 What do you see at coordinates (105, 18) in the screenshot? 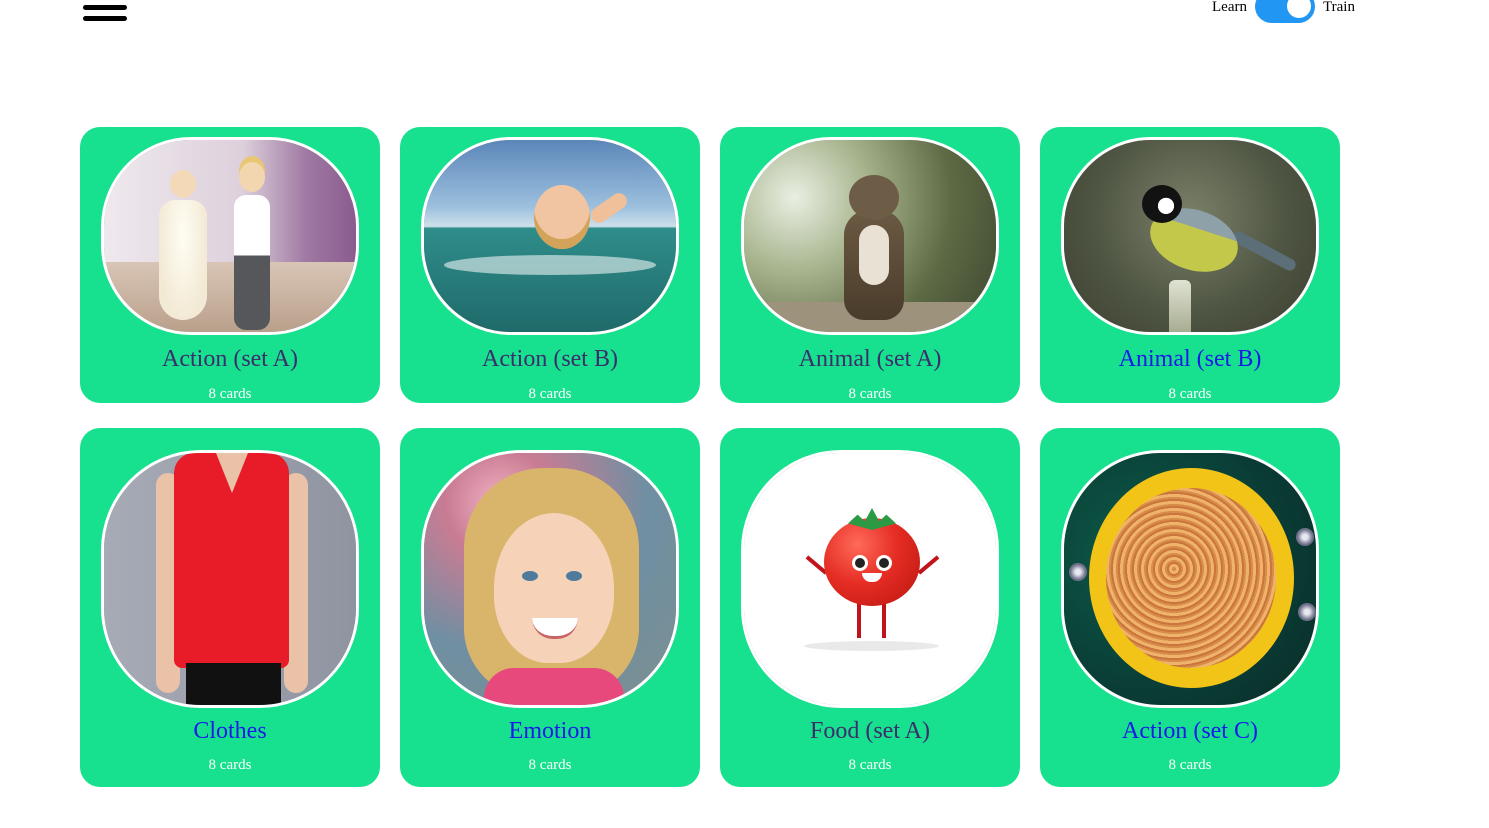
I see `menu-bar-bottom` at bounding box center [105, 18].